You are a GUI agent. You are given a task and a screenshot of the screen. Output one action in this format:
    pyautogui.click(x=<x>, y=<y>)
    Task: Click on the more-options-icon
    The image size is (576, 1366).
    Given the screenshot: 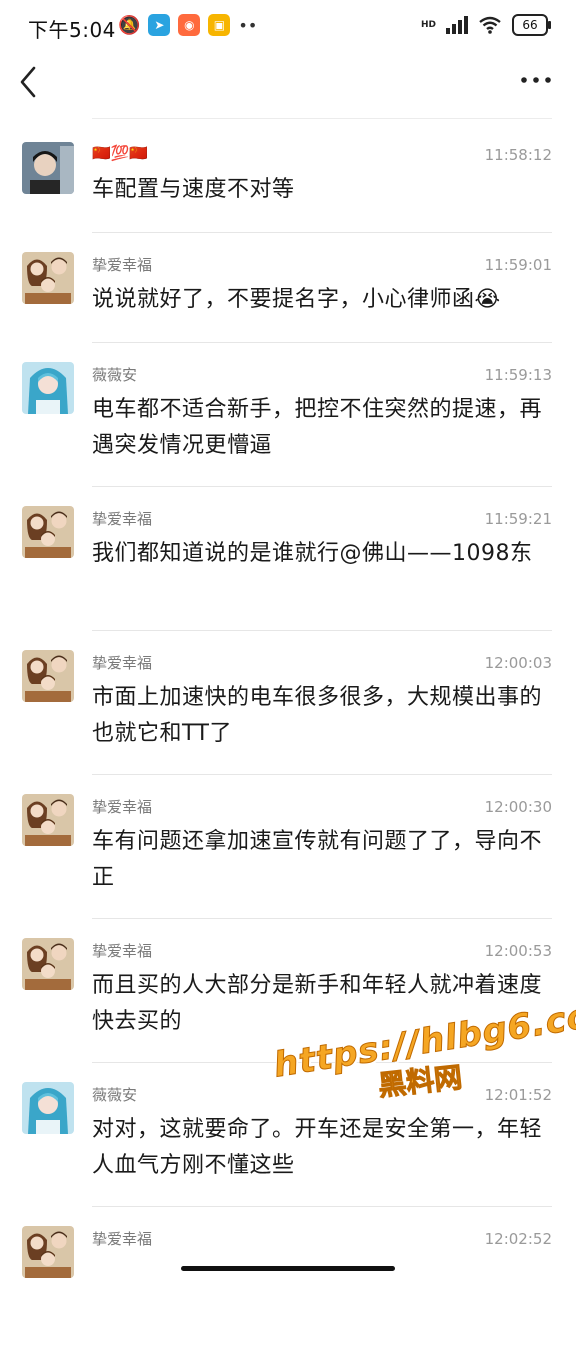 What is the action you would take?
    pyautogui.click(x=536, y=80)
    